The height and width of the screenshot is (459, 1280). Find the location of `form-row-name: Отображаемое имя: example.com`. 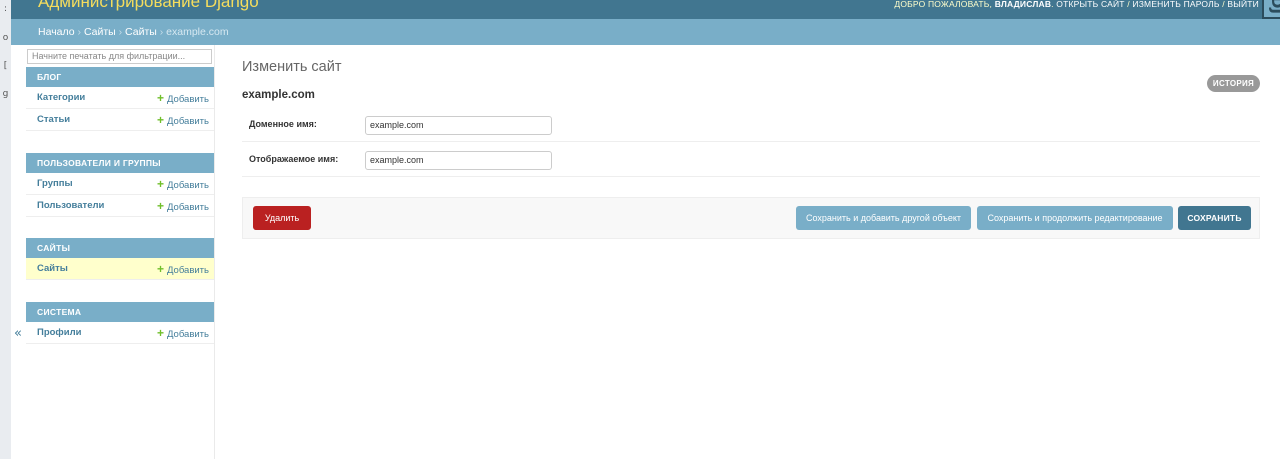

form-row-name: Отображаемое имя: example.com is located at coordinates (751, 159).